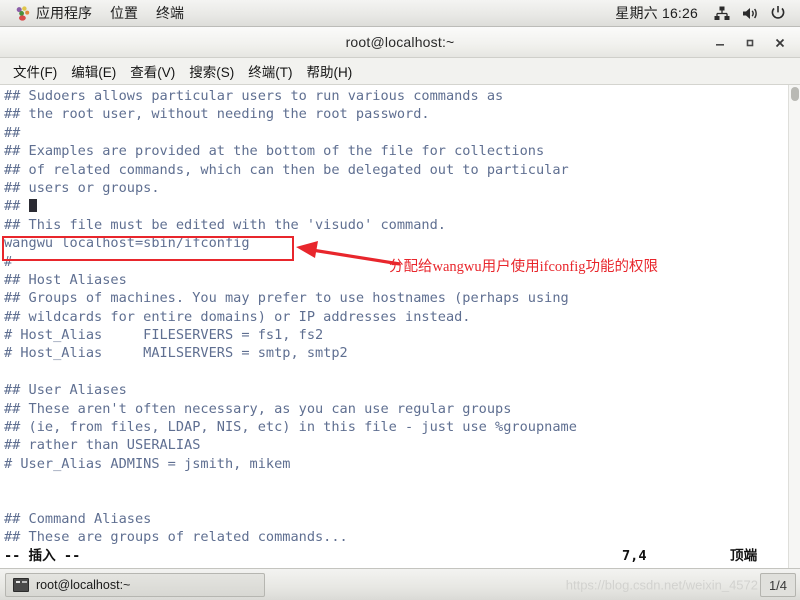 This screenshot has height=600, width=800. What do you see at coordinates (152, 71) in the screenshot?
I see `menu-view: 查看(V)` at bounding box center [152, 71].